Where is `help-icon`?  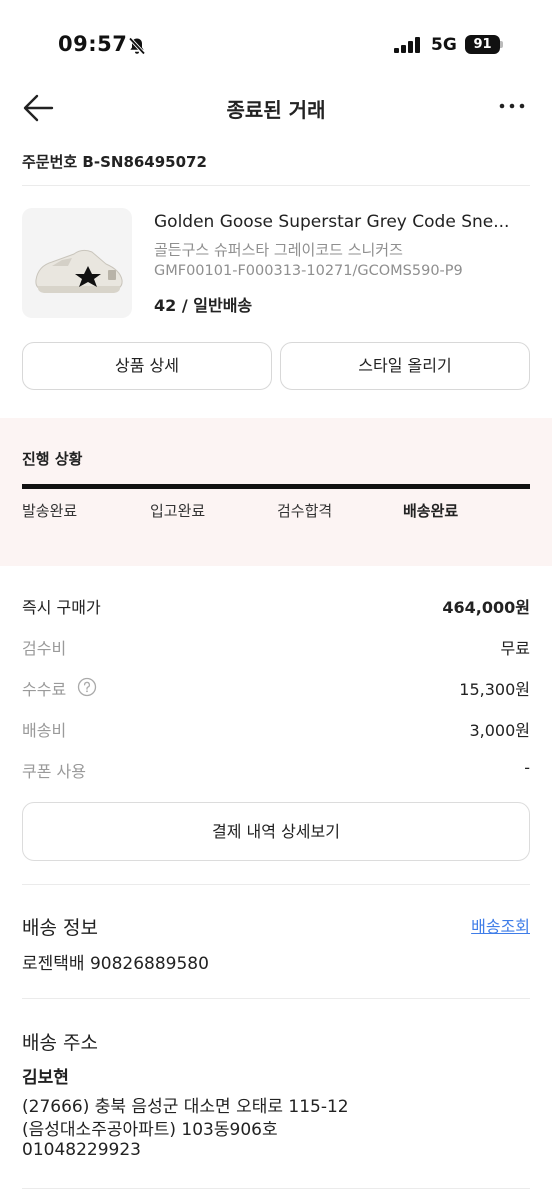
help-icon is located at coordinates (87, 687).